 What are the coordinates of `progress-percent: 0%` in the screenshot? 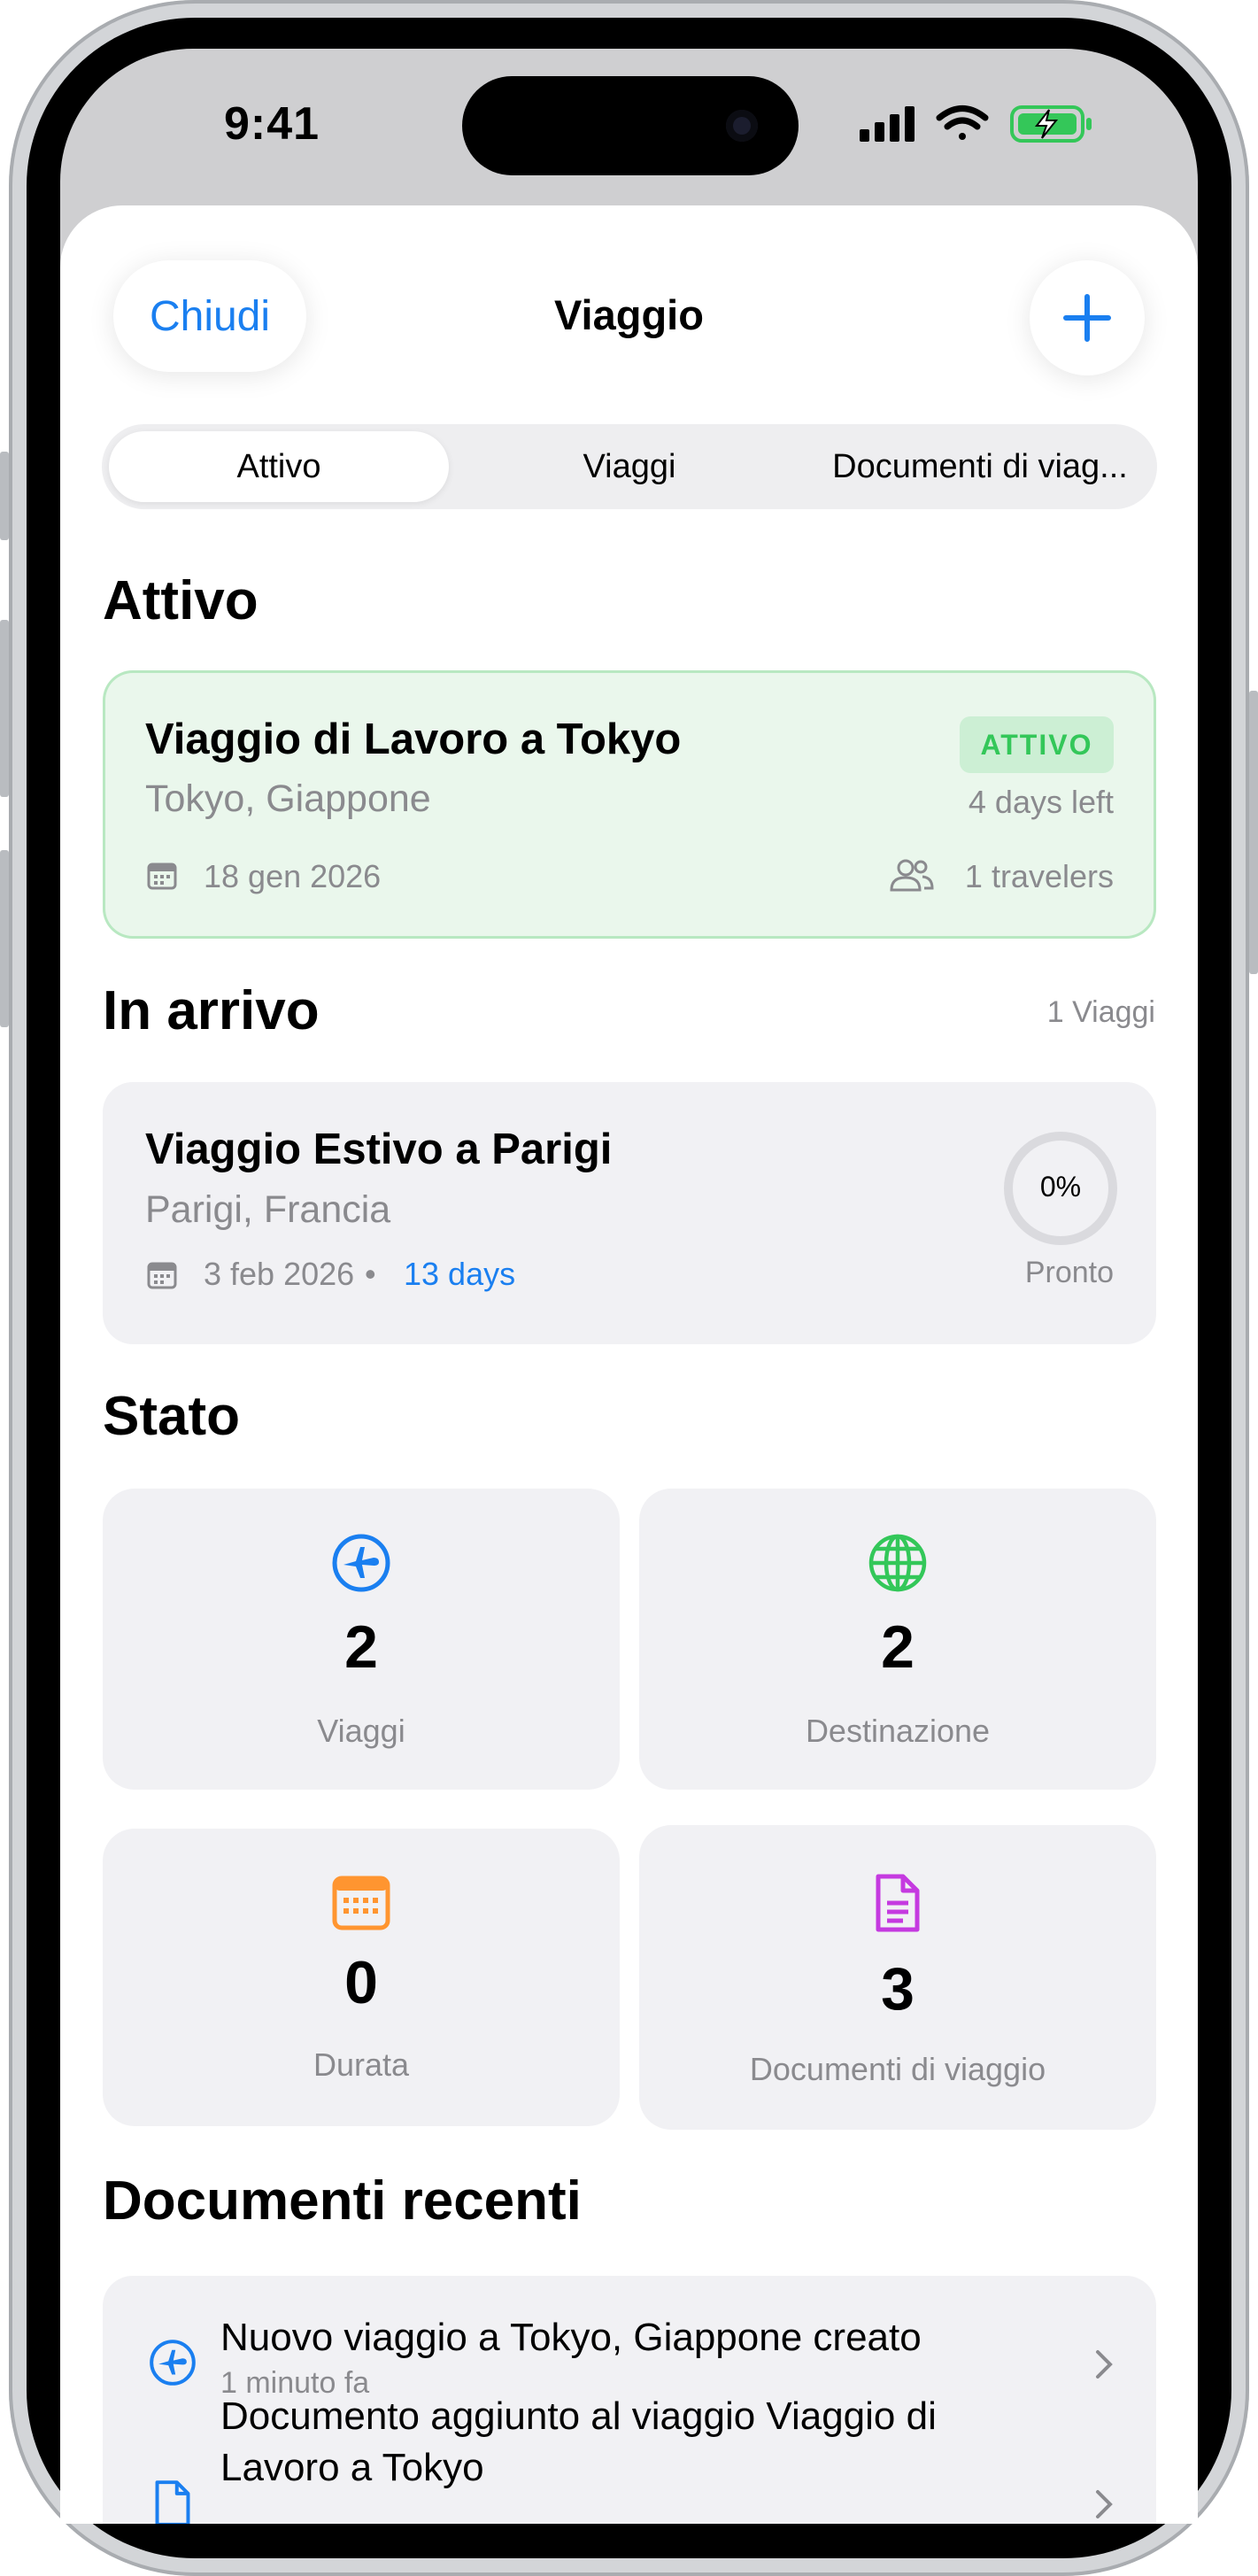 It's located at (1060, 1187).